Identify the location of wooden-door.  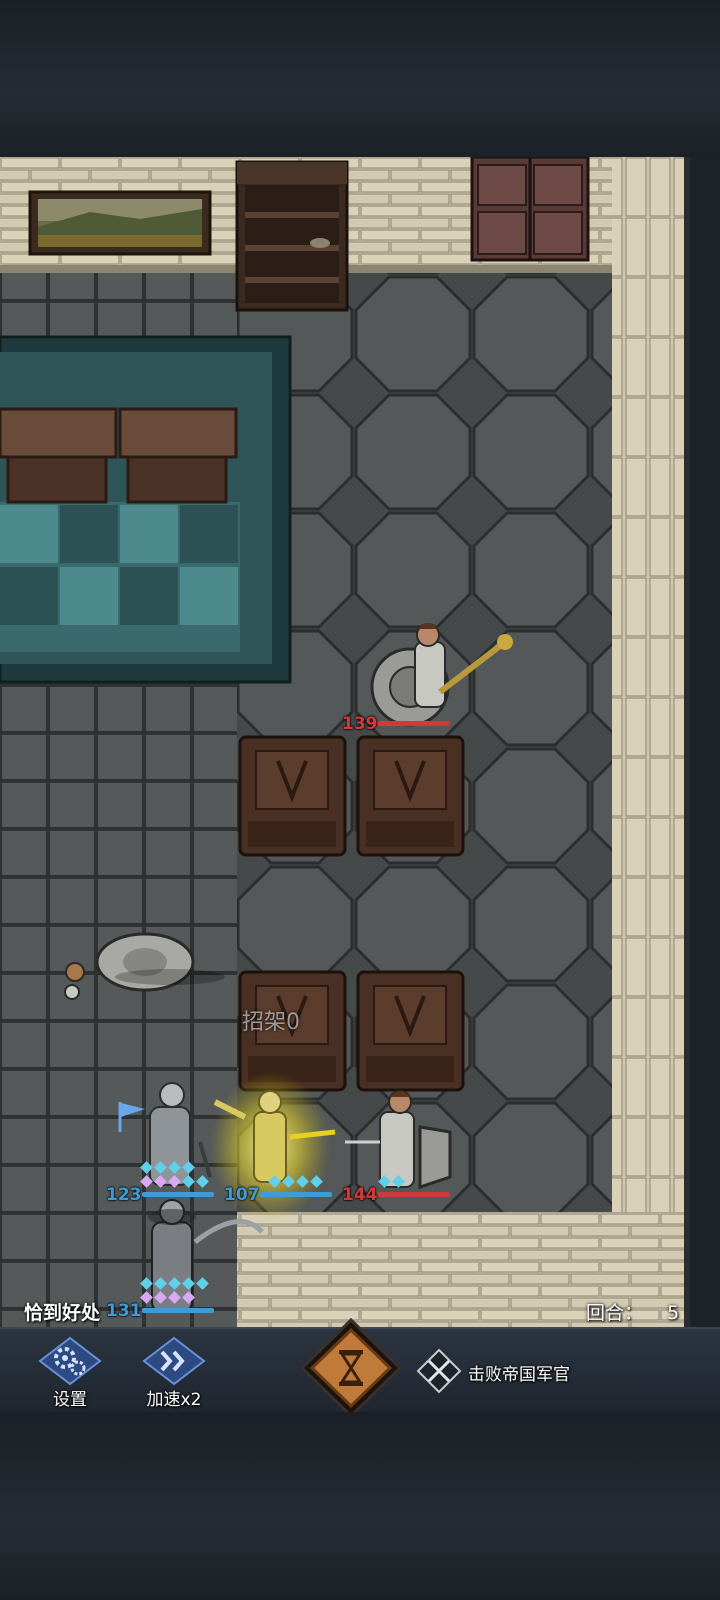
(530, 209).